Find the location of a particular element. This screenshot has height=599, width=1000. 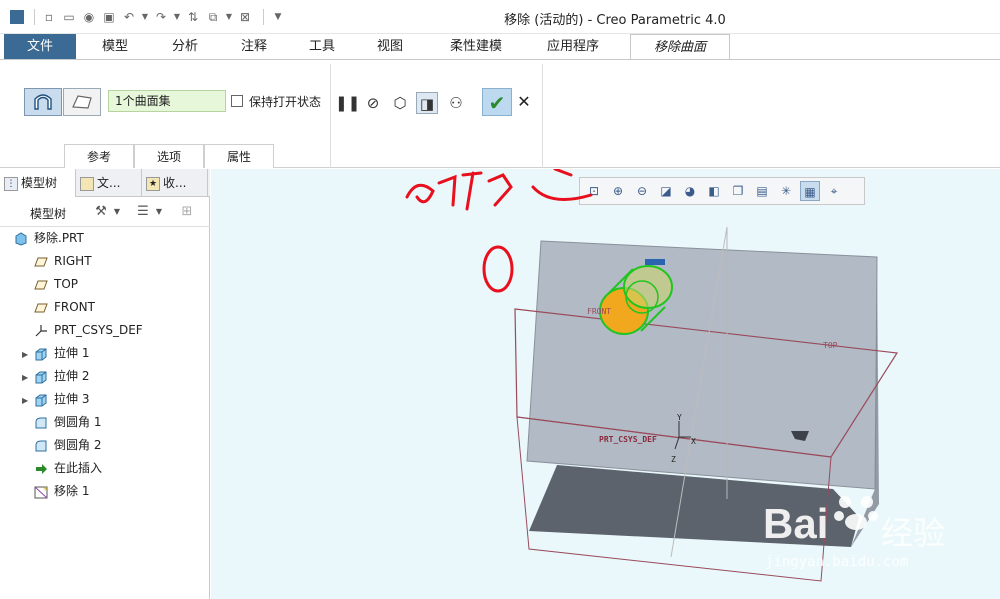

tab-view: 视图 is located at coordinates (390, 47).